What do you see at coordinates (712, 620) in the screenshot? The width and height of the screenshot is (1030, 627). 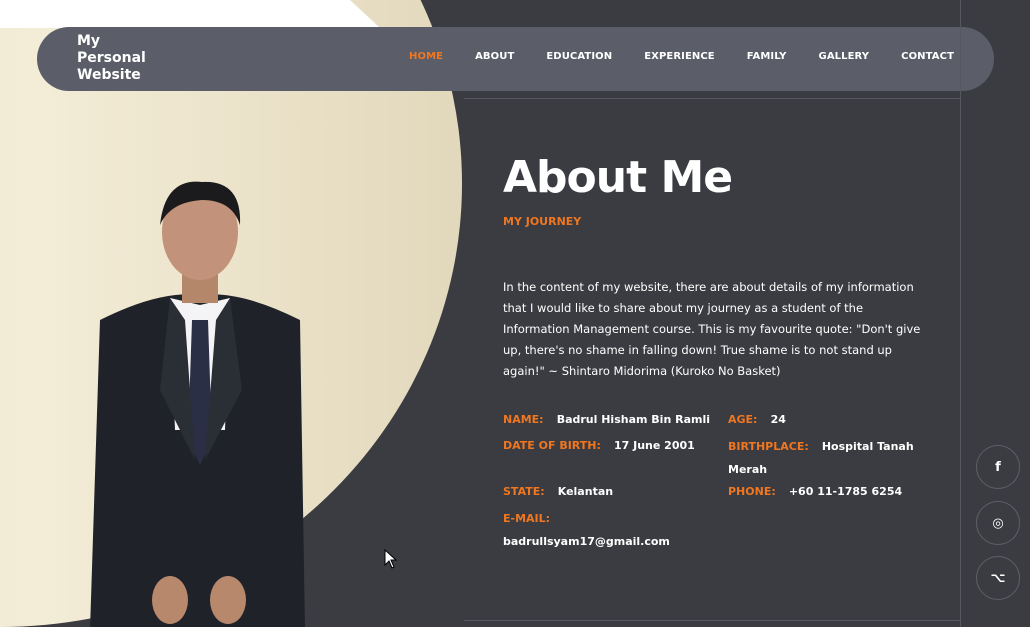 I see `divider-bottom` at bounding box center [712, 620].